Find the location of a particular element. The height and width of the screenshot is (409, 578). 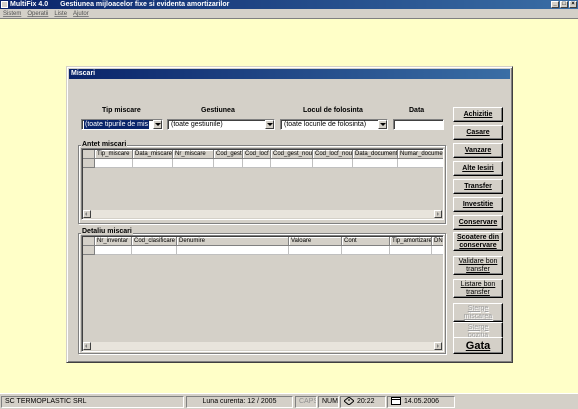

menu-liste: Liste is located at coordinates (60, 14).